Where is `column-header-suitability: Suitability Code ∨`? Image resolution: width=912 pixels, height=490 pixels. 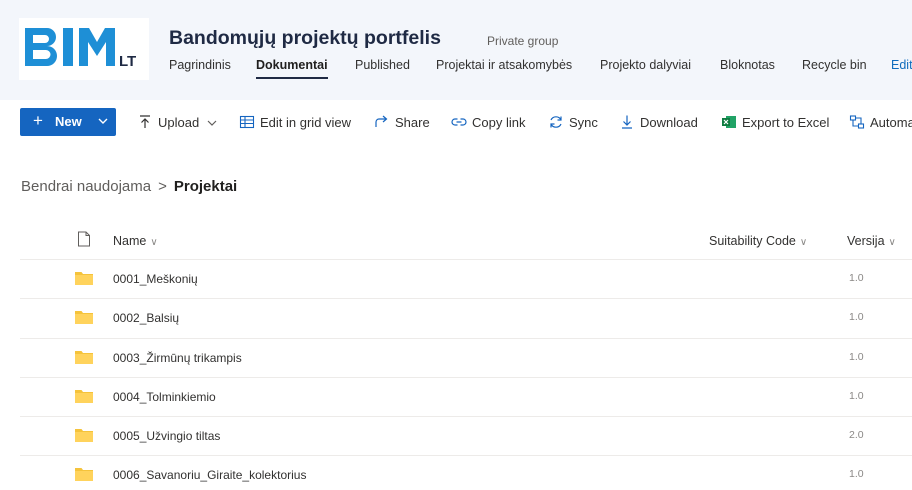
column-header-suitability: Suitability Code ∨ is located at coordinates (758, 241).